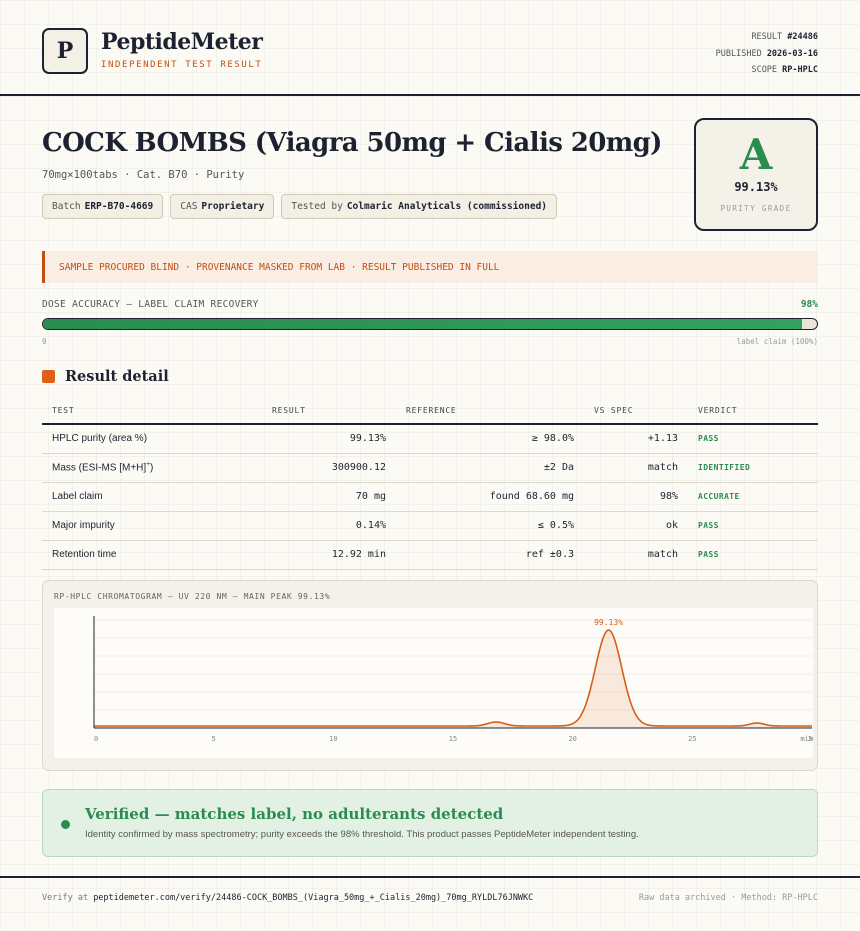  Describe the element at coordinates (800, 70) in the screenshot. I see `scope-value: RP-HPLC` at that location.